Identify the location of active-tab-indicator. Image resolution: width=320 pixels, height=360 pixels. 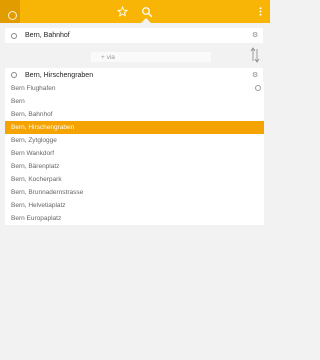
(146, 20).